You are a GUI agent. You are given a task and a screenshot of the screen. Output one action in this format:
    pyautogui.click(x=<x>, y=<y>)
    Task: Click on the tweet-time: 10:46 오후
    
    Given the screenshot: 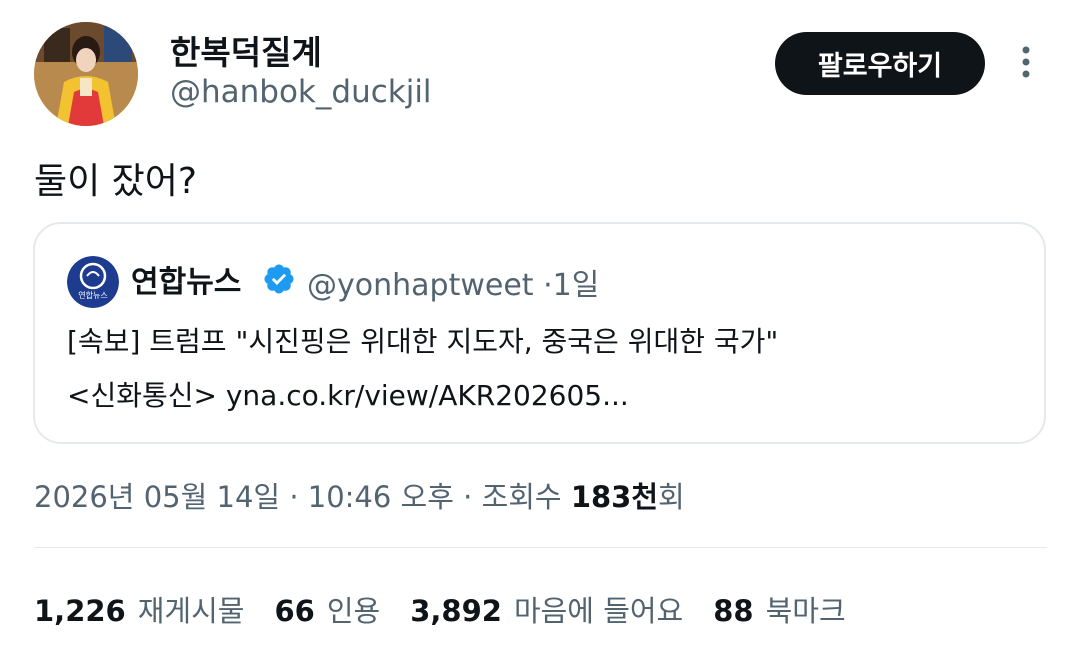 What is the action you would take?
    pyautogui.click(x=381, y=497)
    